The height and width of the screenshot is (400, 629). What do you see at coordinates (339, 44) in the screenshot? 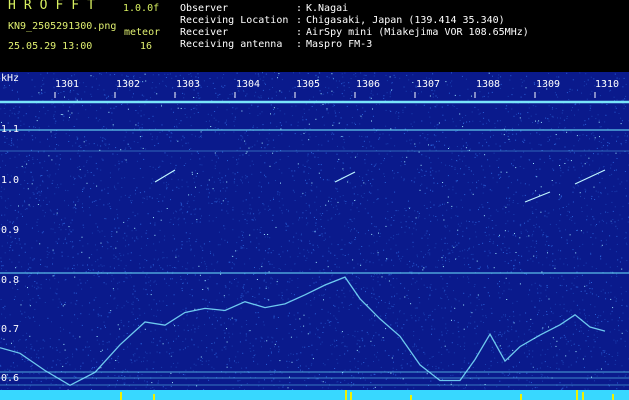
I see `antenna-value: Maspro FM-3` at bounding box center [339, 44].